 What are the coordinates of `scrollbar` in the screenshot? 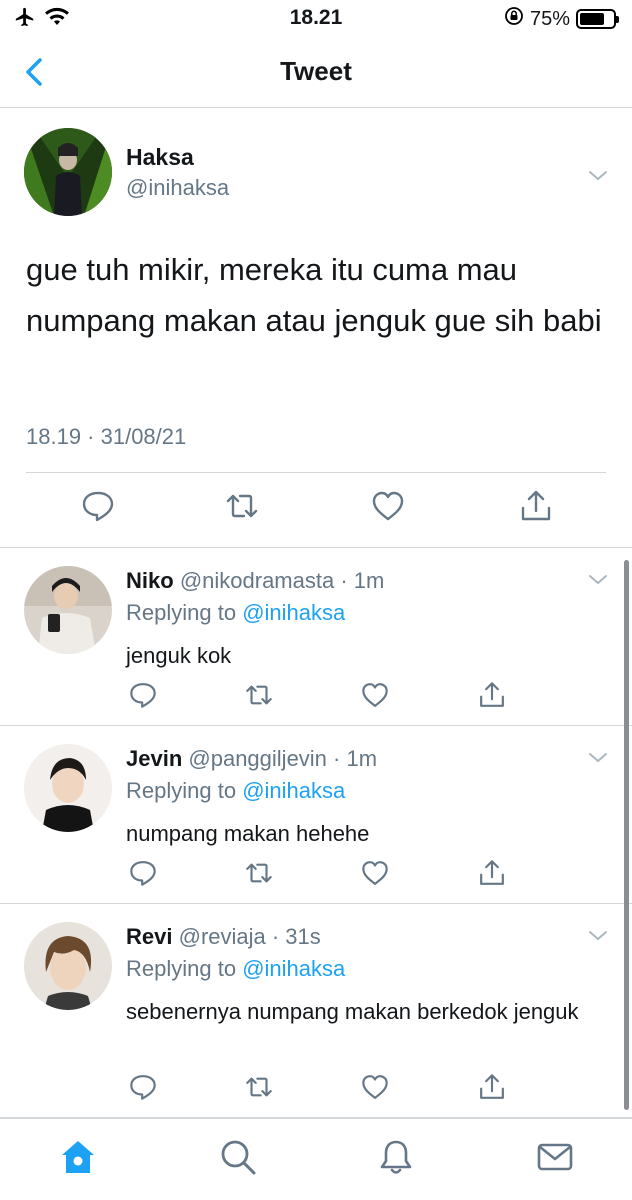 It's located at (626, 835).